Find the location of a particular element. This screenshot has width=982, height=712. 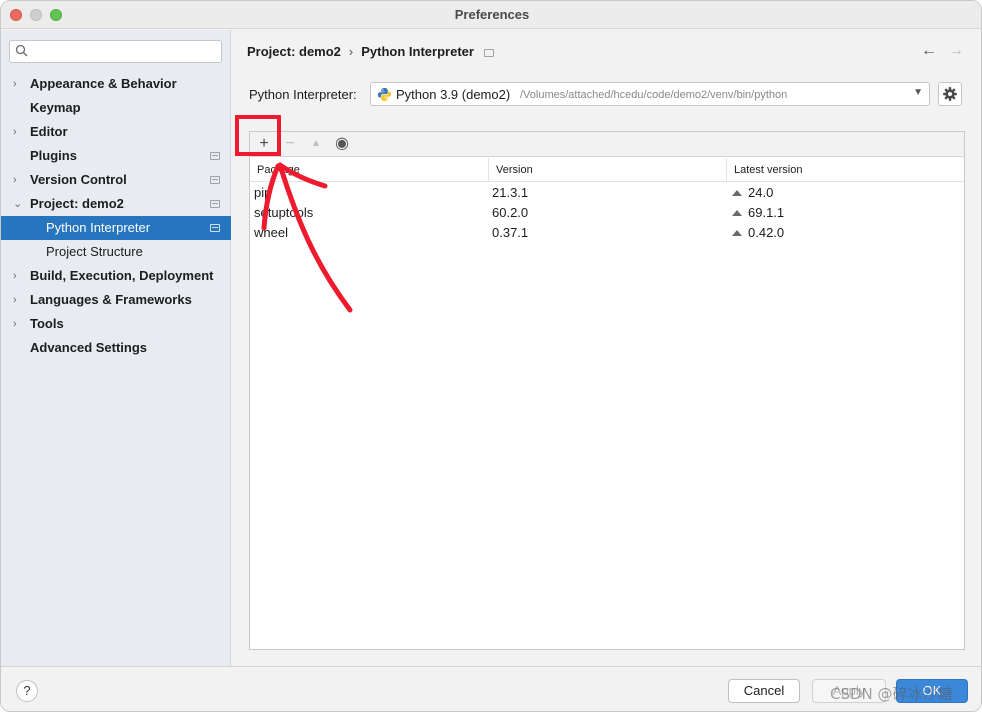

search-icon is located at coordinates (21, 50).